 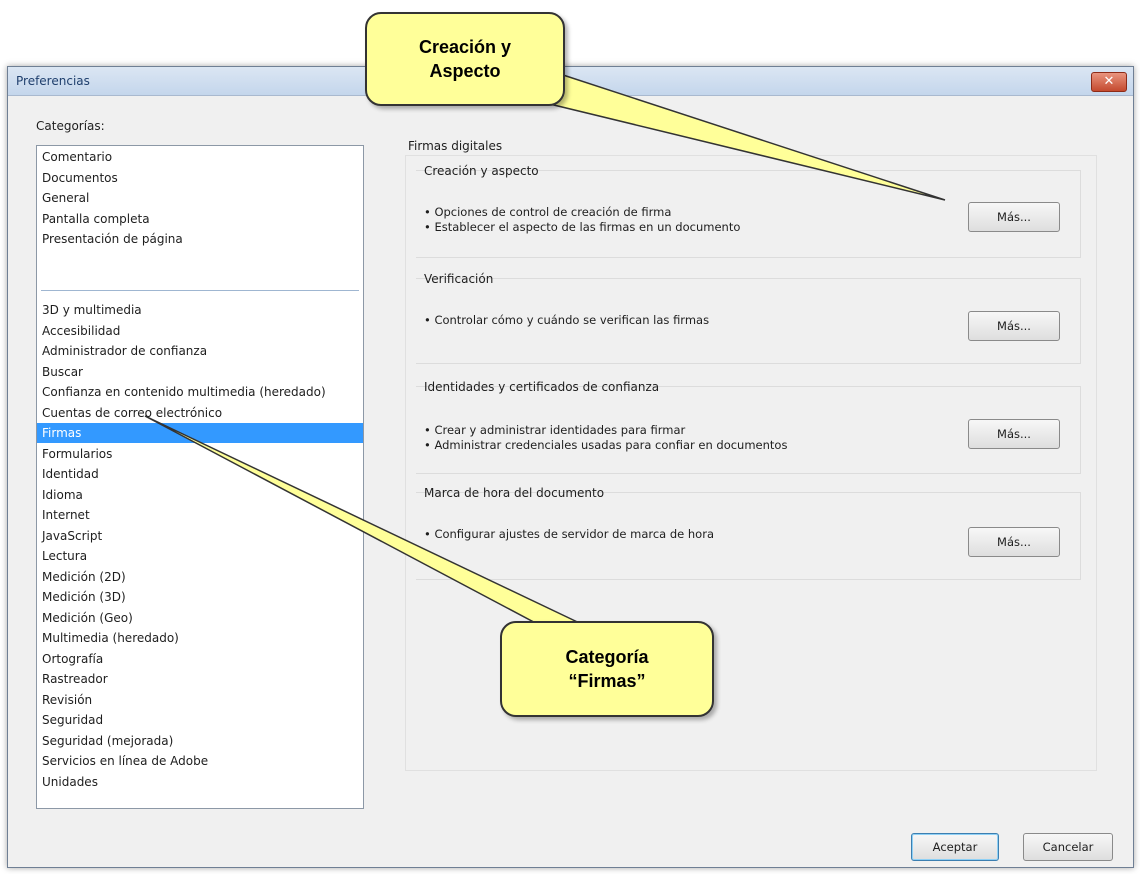 What do you see at coordinates (465, 47) in the screenshot?
I see `callout-text: Creación y` at bounding box center [465, 47].